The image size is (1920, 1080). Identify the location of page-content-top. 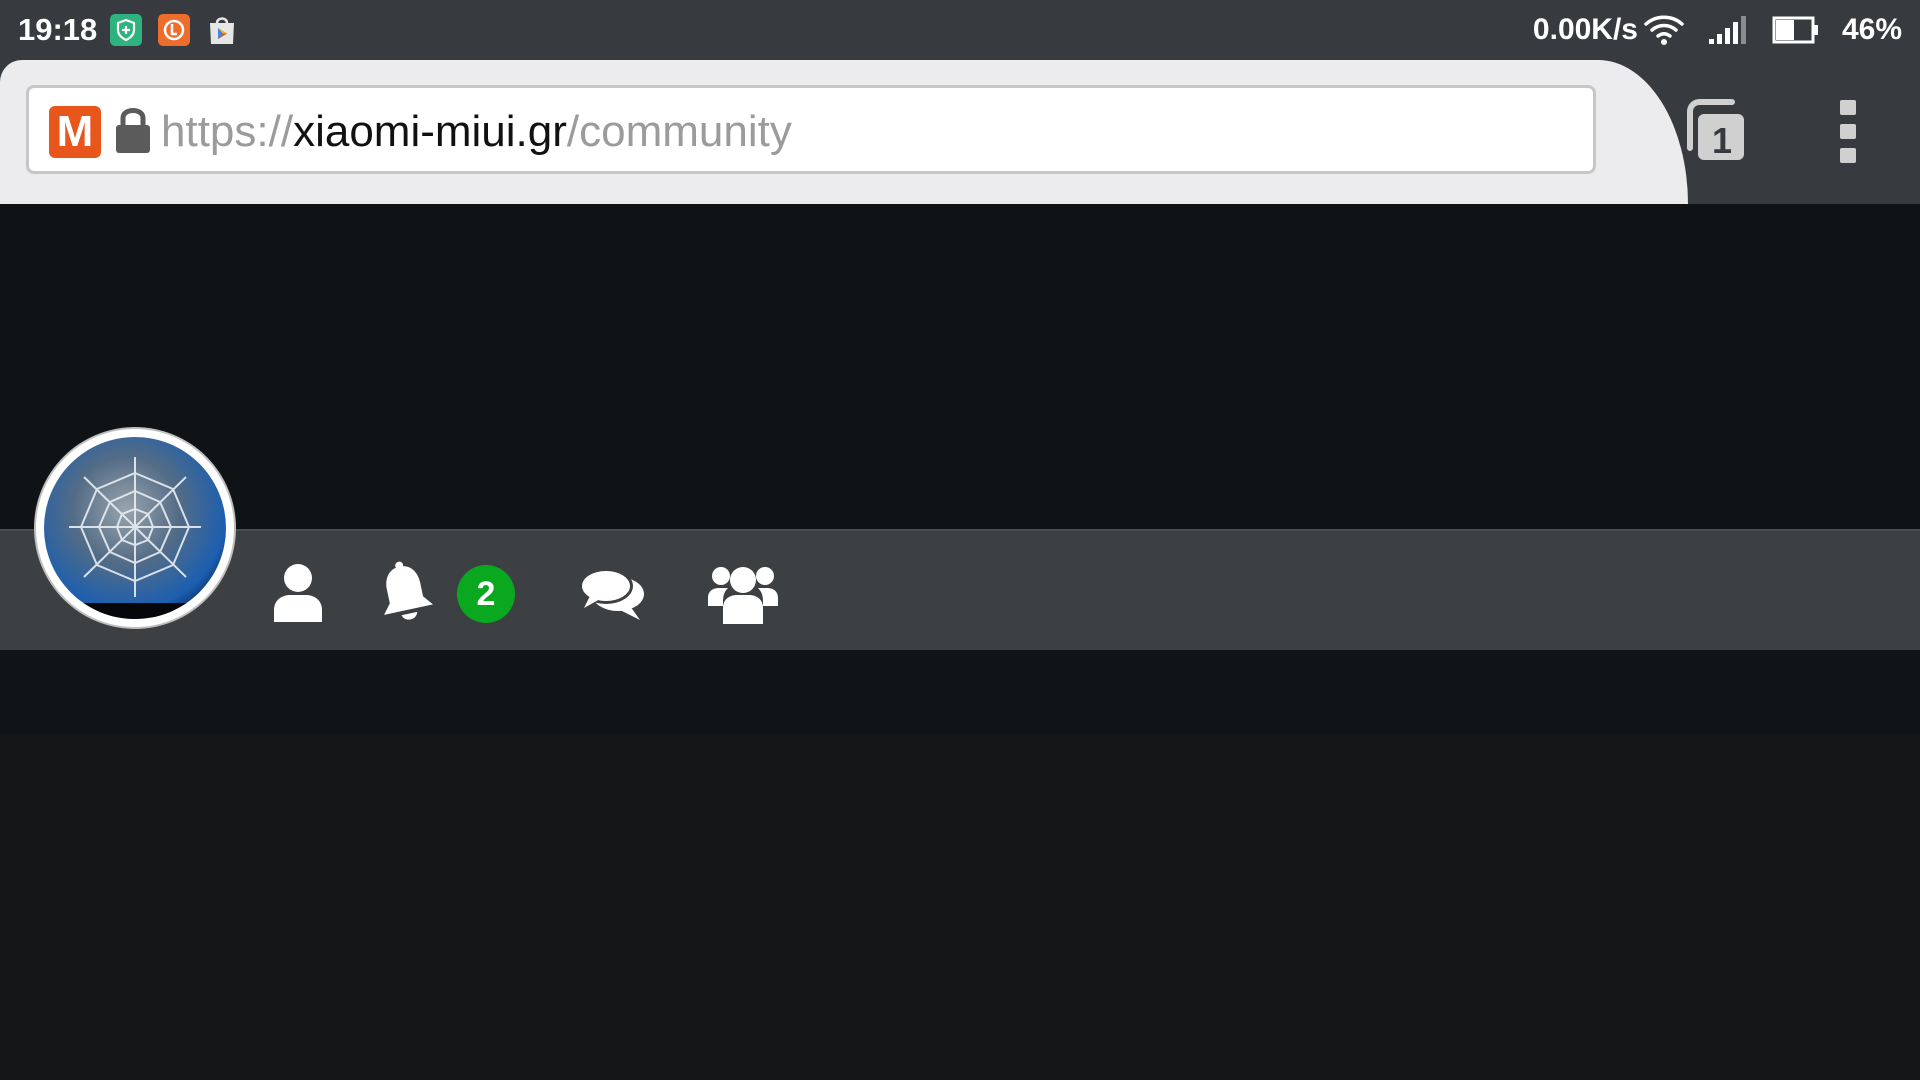
(960, 692).